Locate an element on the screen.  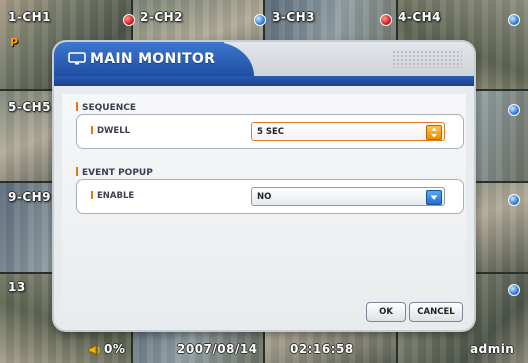
dwell-row: DWELL 5 SEC is located at coordinates (270, 131).